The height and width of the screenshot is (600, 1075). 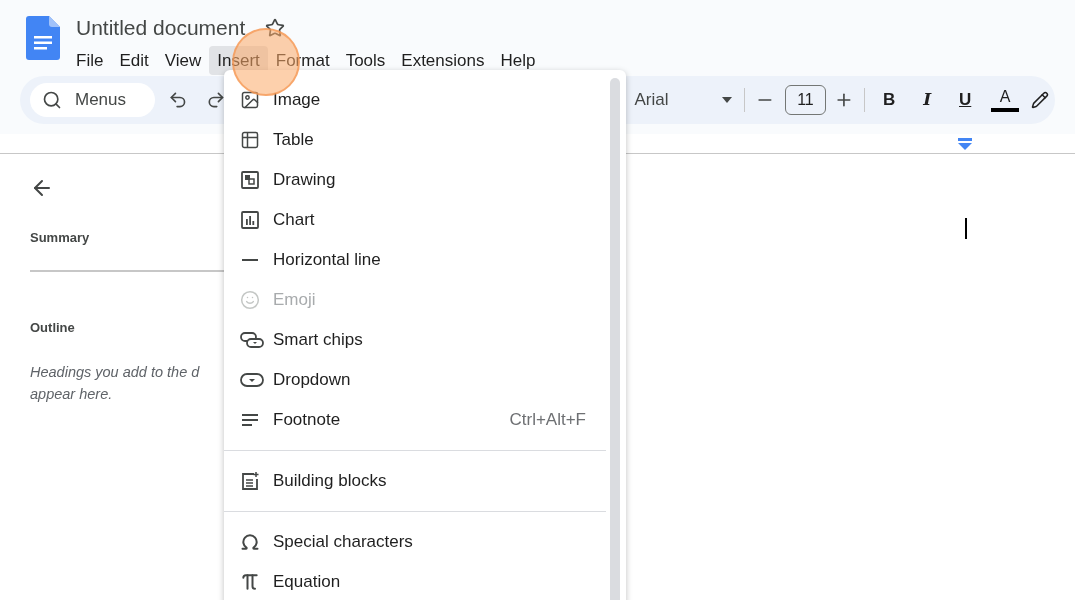 I want to click on insert-menu-item: Chart, so click(x=425, y=220).